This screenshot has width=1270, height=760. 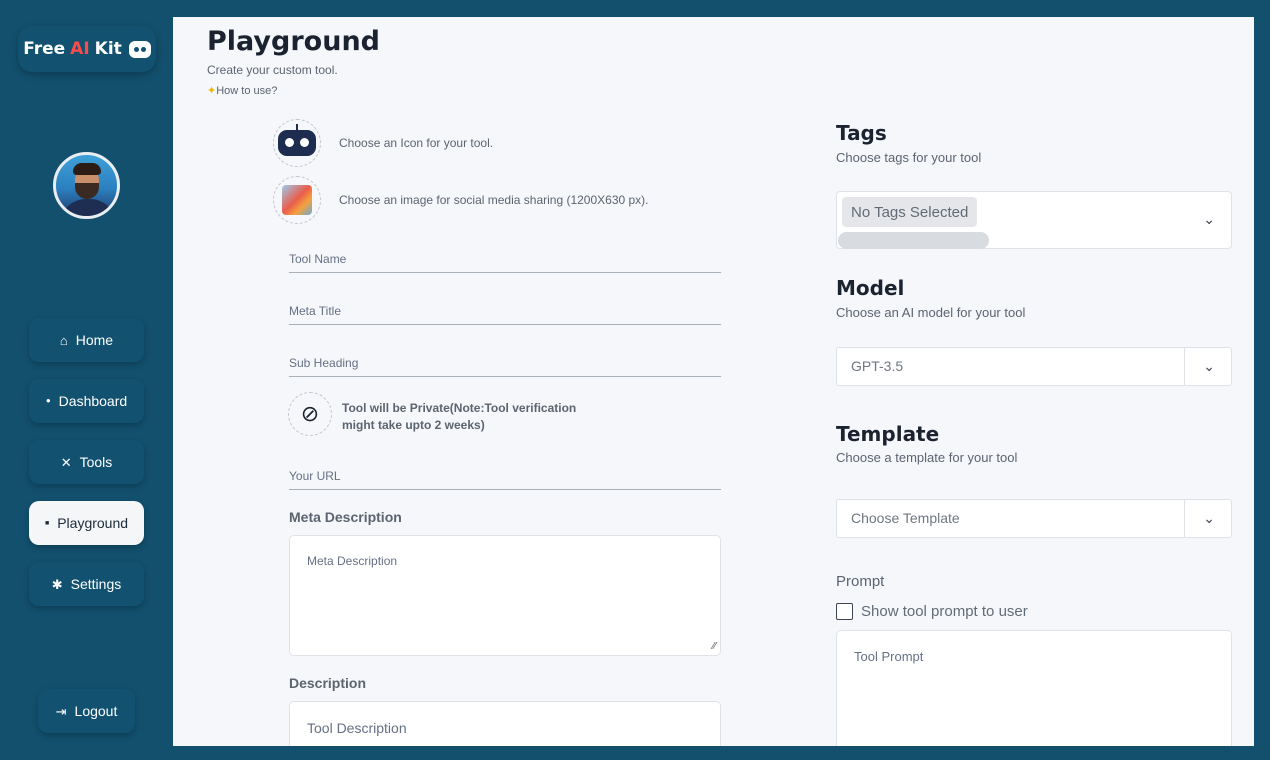 I want to click on template-title: Template, so click(x=888, y=434).